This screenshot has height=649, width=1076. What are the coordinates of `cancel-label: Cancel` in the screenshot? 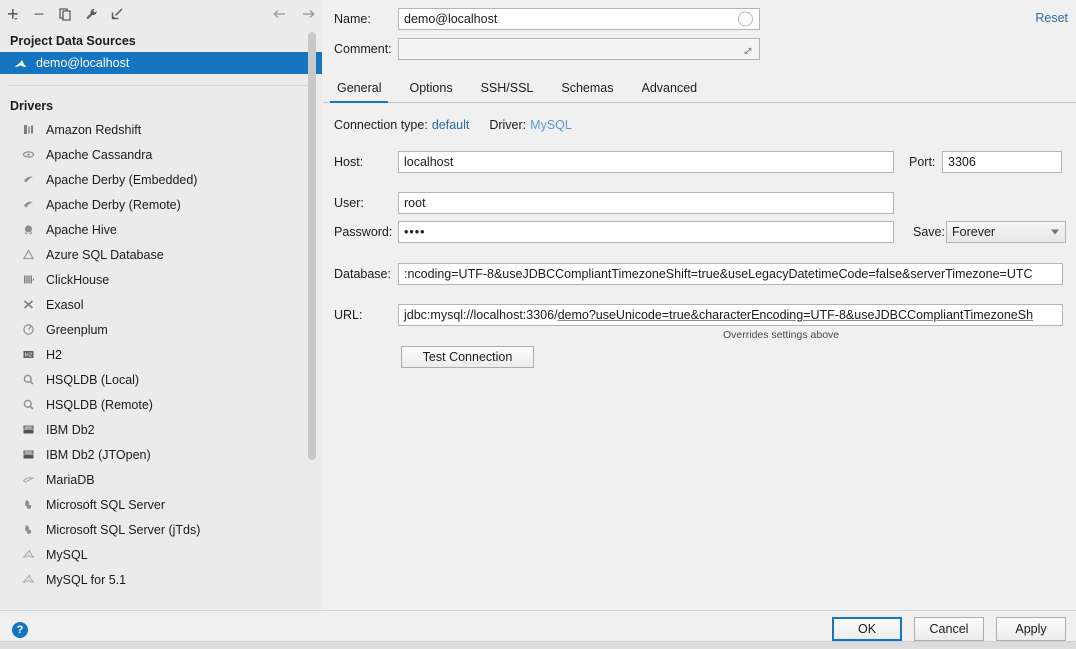 It's located at (949, 629).